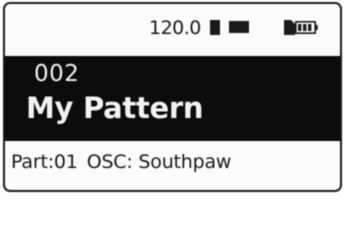 Image resolution: width=348 pixels, height=240 pixels. Describe the element at coordinates (159, 162) in the screenshot. I see `osc-label: OSC: Southpaw` at that location.